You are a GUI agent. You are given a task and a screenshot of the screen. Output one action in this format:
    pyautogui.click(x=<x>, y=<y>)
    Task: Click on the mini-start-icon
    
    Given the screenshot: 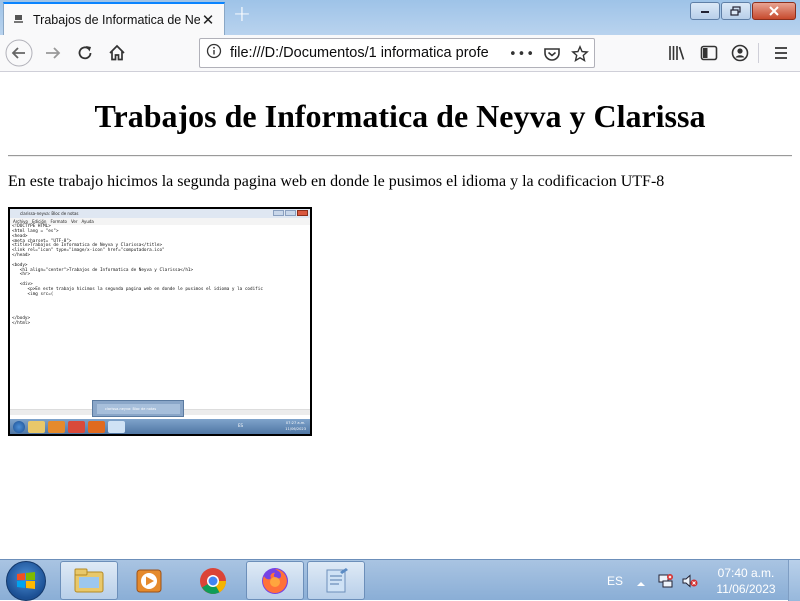 What is the action you would take?
    pyautogui.click(x=19, y=426)
    